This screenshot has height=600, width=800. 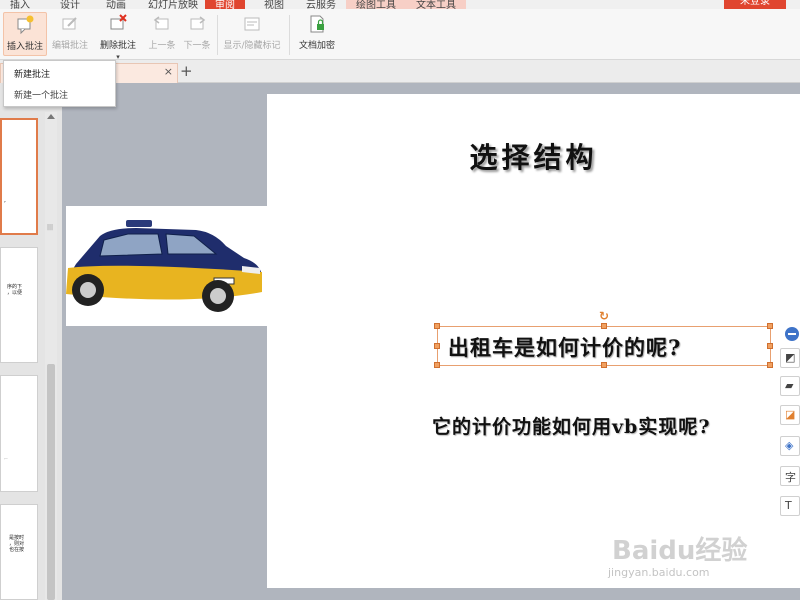 I want to click on document-tab-strip: × +, so click(x=400, y=71).